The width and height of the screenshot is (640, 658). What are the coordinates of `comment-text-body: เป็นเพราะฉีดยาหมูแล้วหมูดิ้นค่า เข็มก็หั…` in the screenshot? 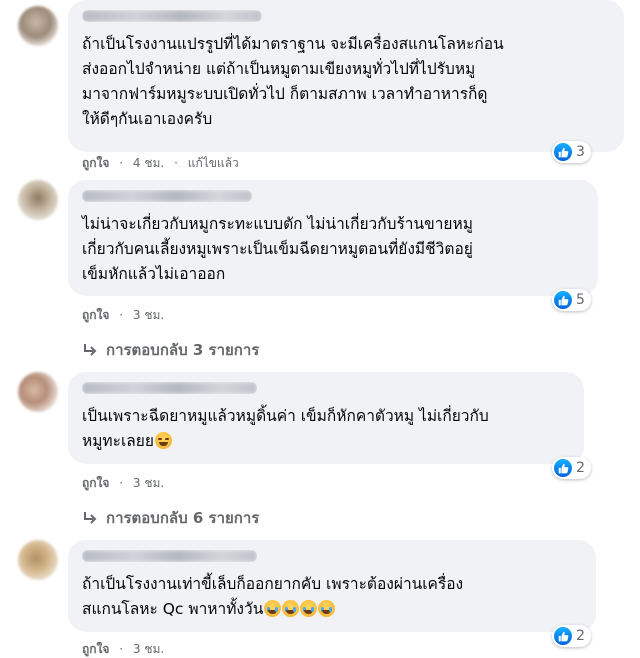 It's located at (285, 428).